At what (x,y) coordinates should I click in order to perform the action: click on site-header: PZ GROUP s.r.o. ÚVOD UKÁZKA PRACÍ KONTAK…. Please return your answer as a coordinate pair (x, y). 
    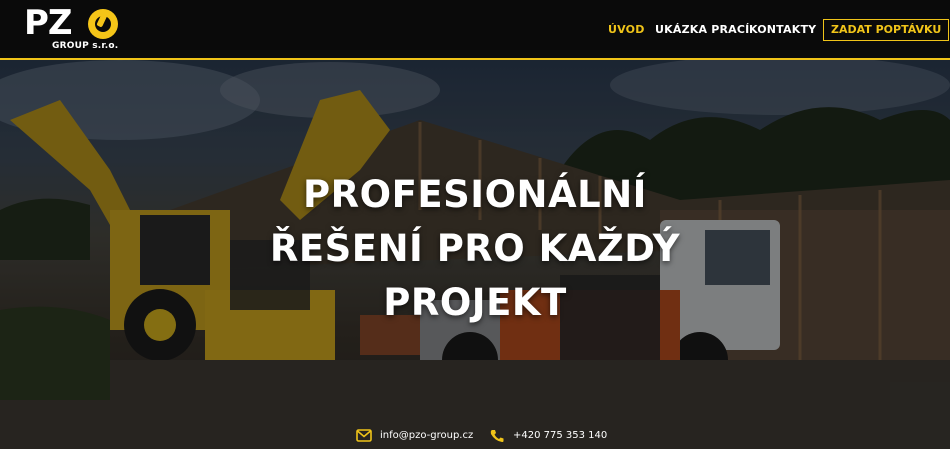
    Looking at the image, I should click on (475, 30).